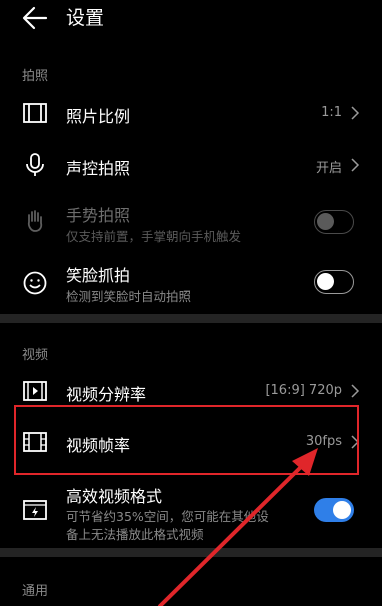  Describe the element at coordinates (331, 112) in the screenshot. I see `setting-value: 1:1` at that location.